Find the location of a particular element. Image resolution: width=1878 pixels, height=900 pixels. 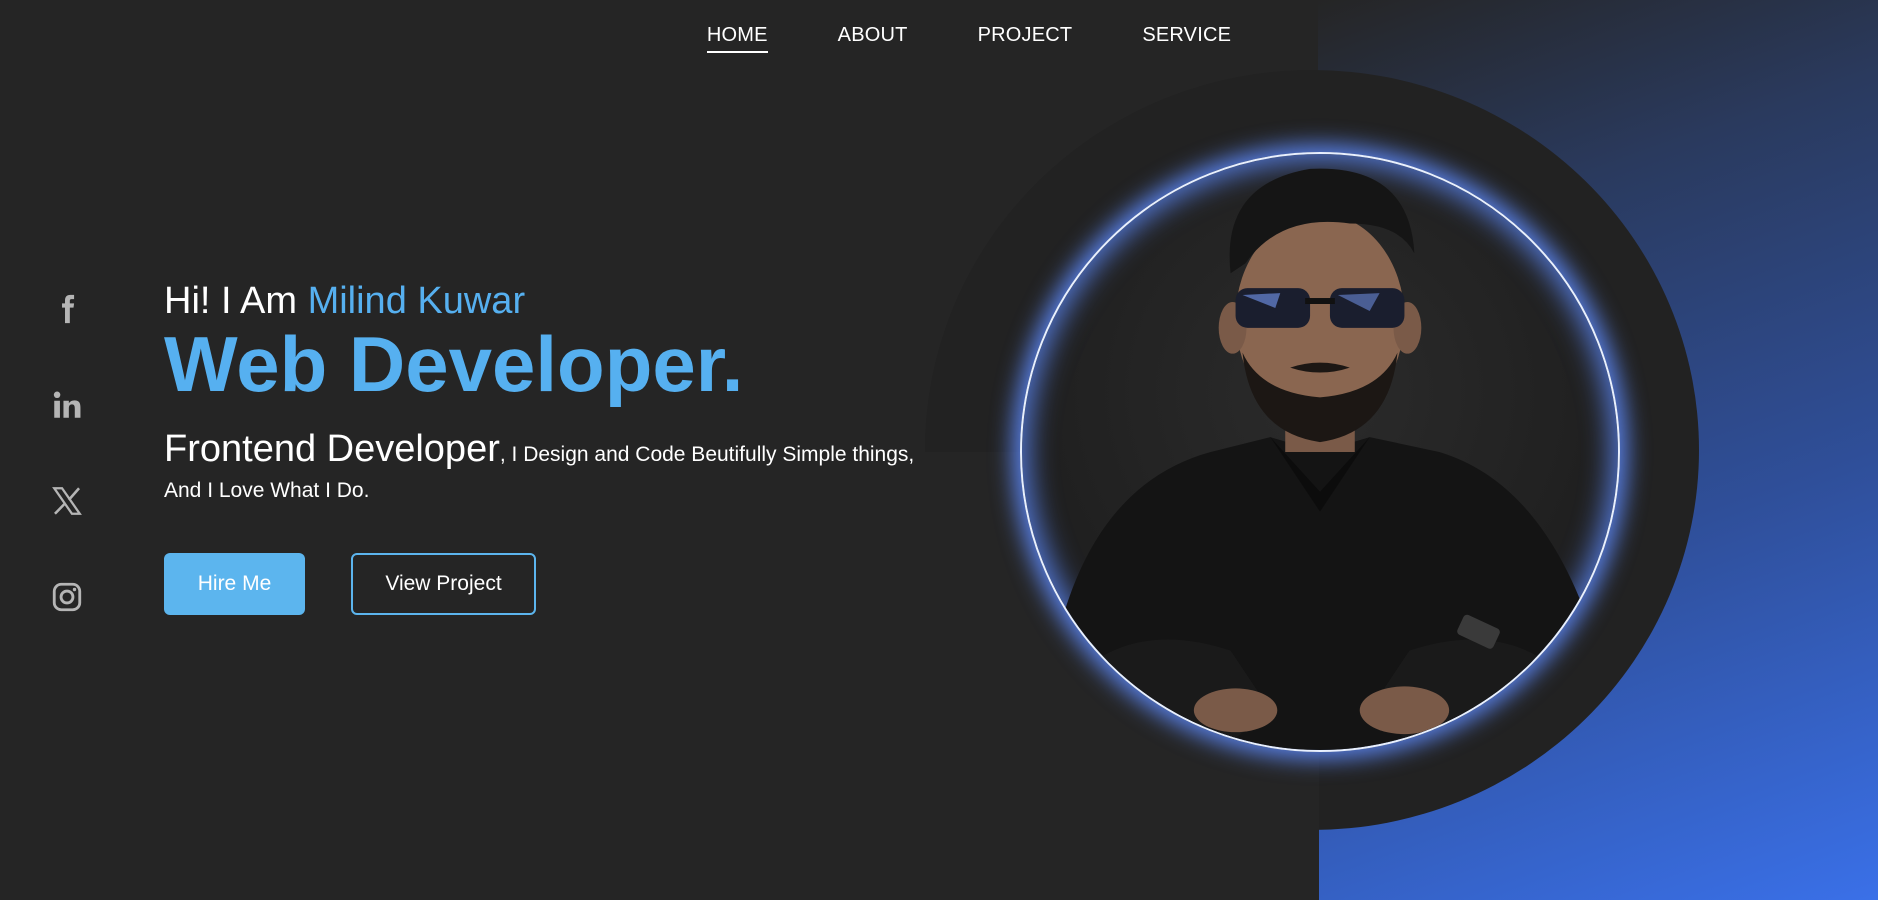

greeting-text: Hi! I Am is located at coordinates (236, 301).